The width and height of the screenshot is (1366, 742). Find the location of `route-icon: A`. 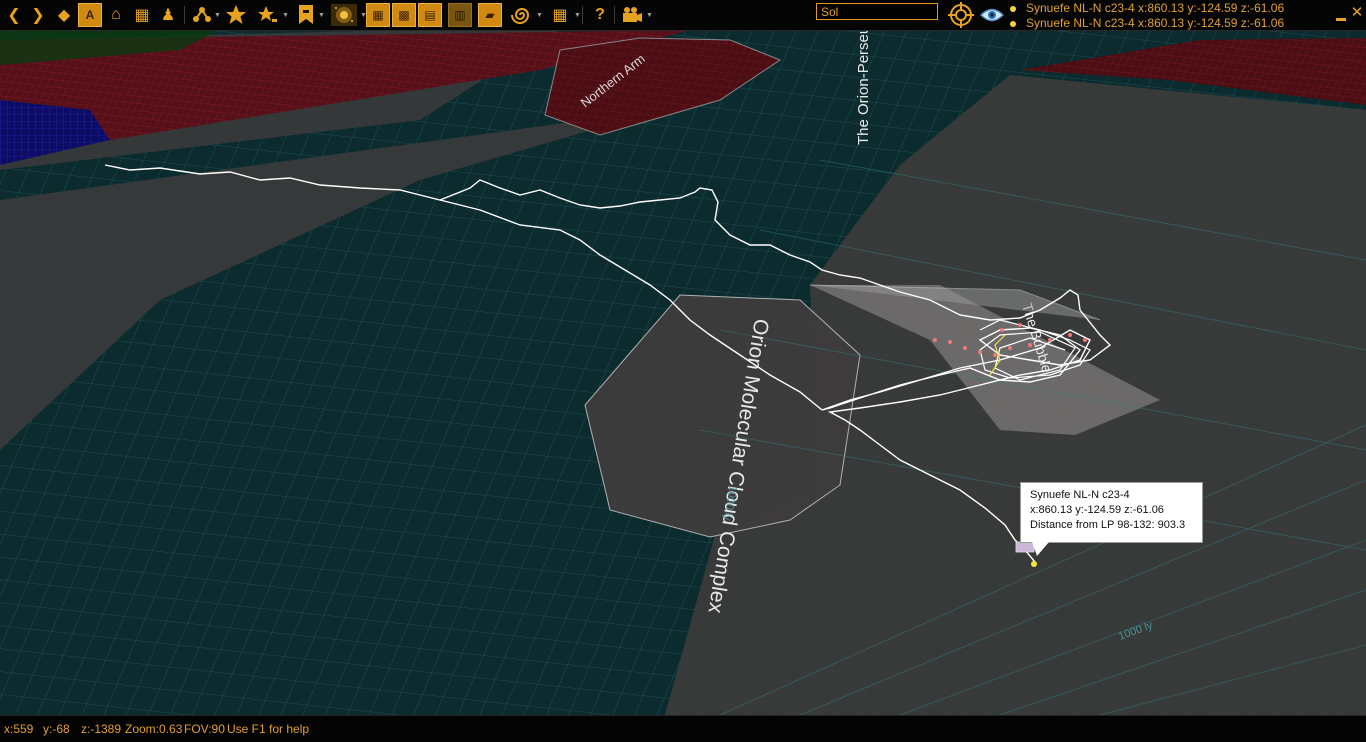

route-icon: A is located at coordinates (90, 15).